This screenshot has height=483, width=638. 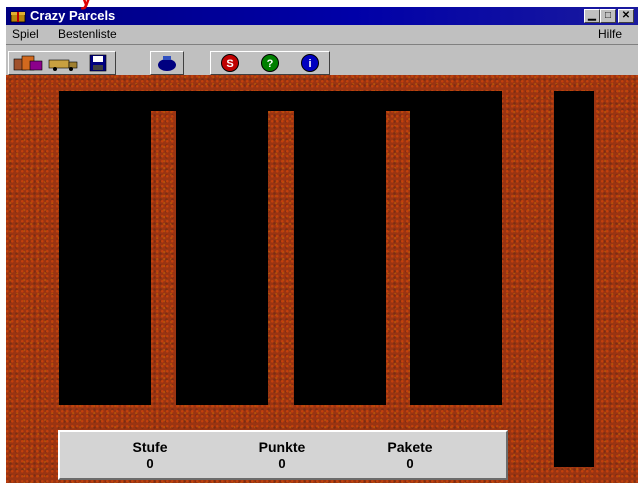 What do you see at coordinates (310, 63) in the screenshot?
I see `info-round-icon: i` at bounding box center [310, 63].